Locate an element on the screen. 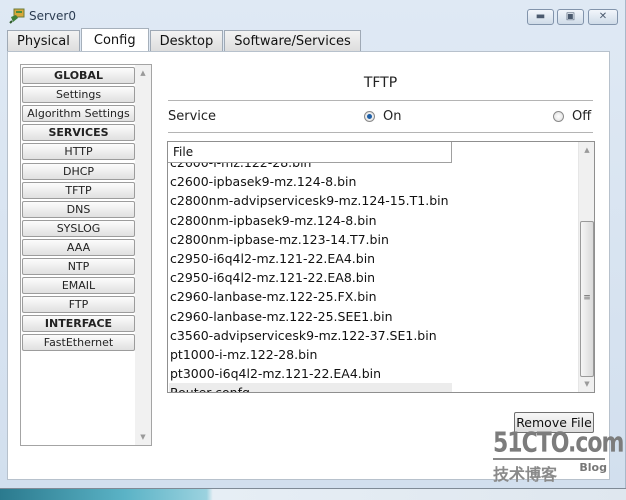  close-icon: ✕ is located at coordinates (603, 16).